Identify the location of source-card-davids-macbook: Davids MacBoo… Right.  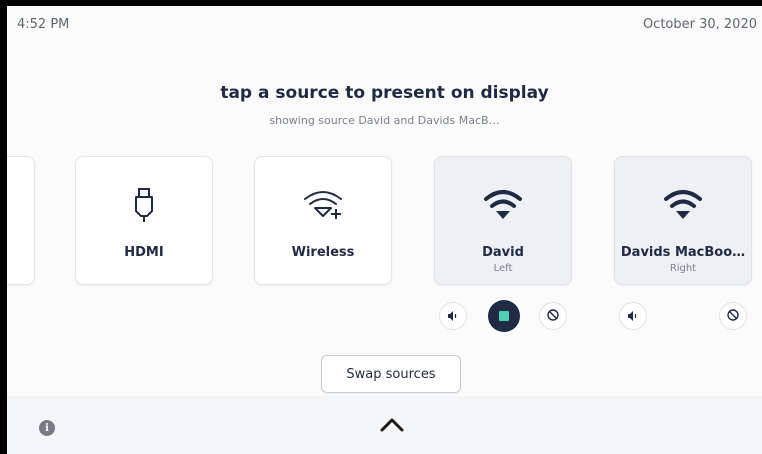
(683, 220).